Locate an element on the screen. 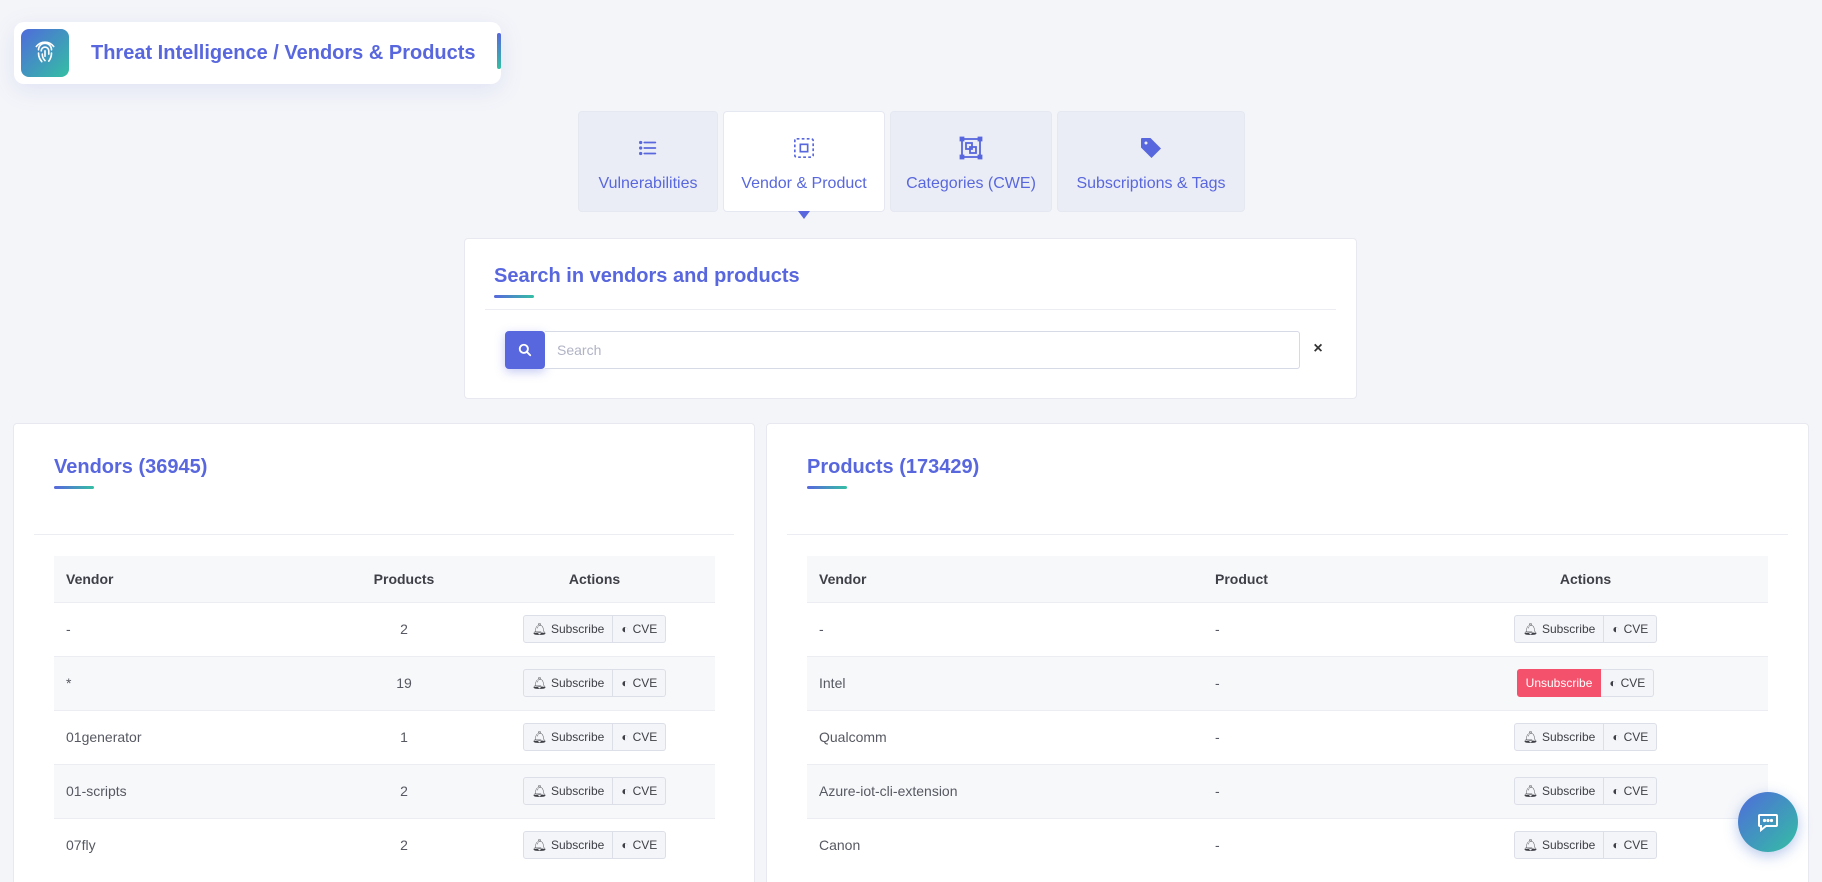 The width and height of the screenshot is (1822, 882). vendors-title: Vendors (36945) is located at coordinates (131, 467).